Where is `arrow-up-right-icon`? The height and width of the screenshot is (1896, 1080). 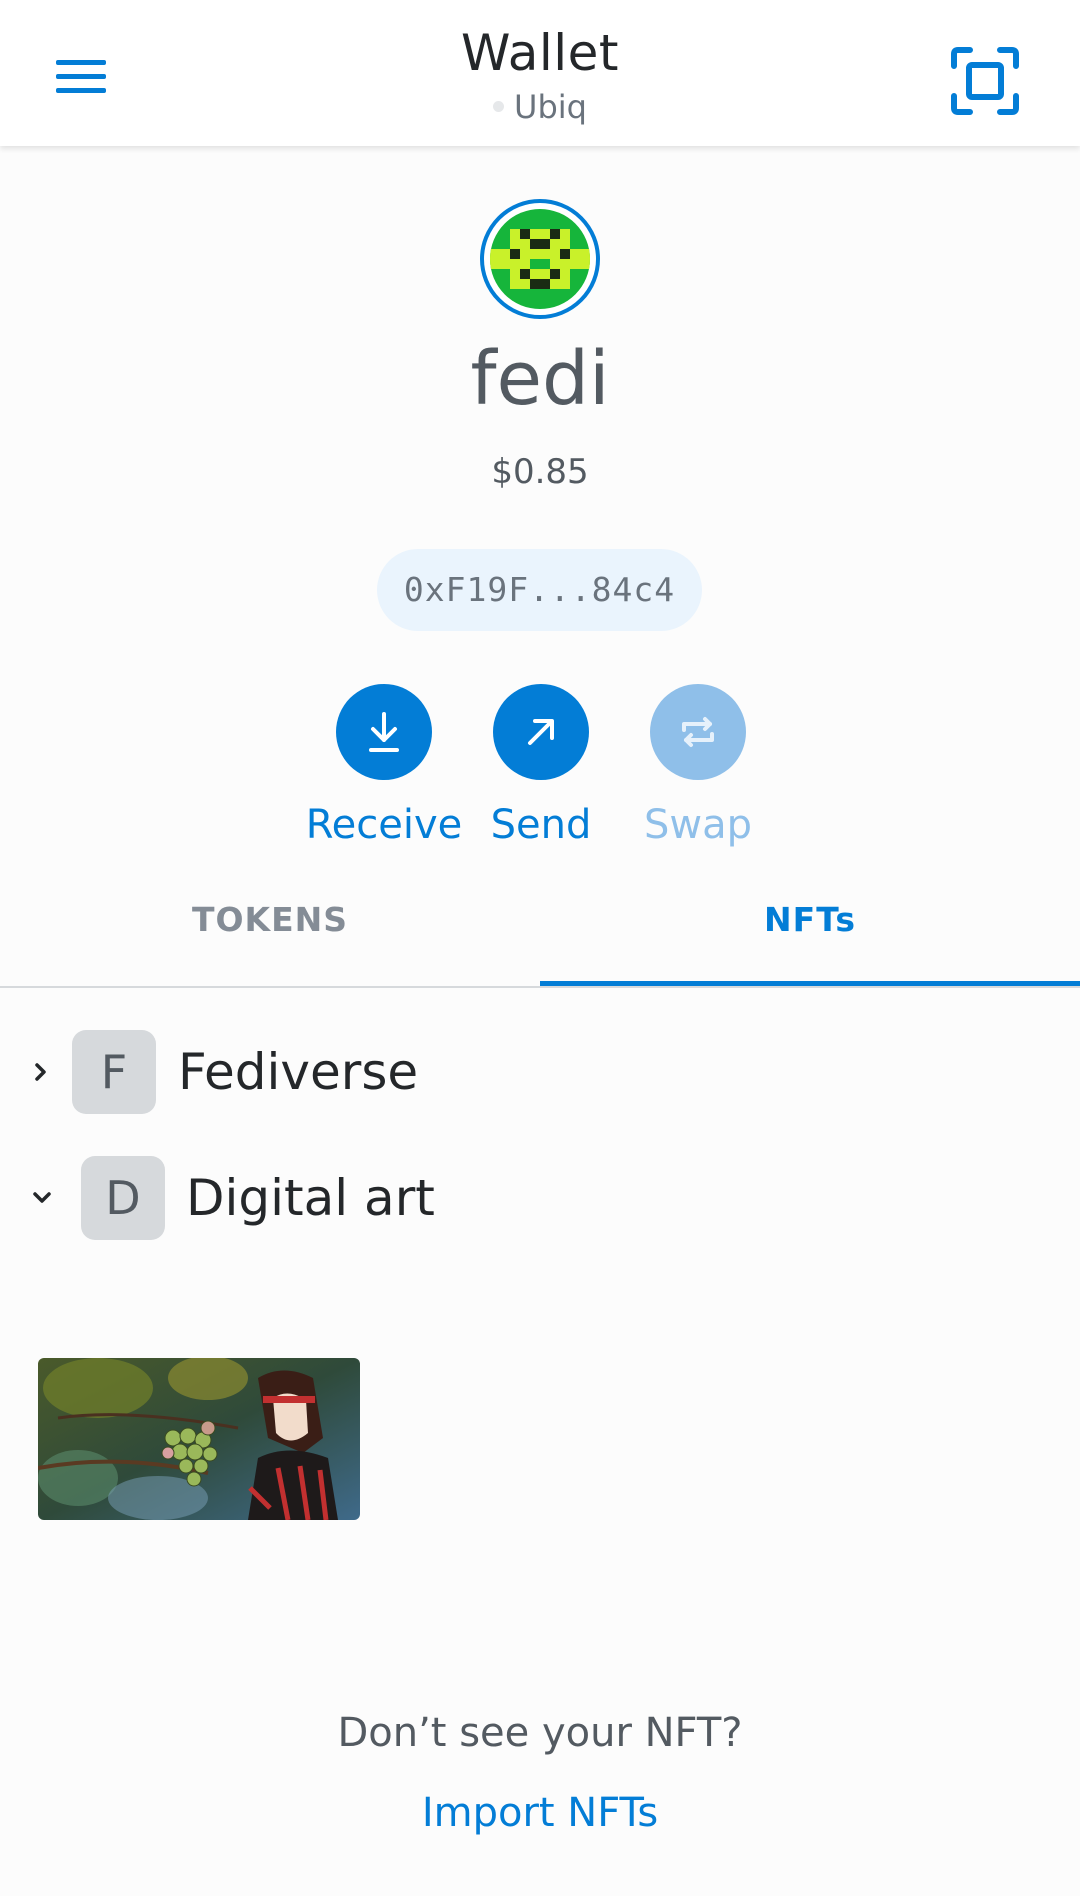 arrow-up-right-icon is located at coordinates (541, 732).